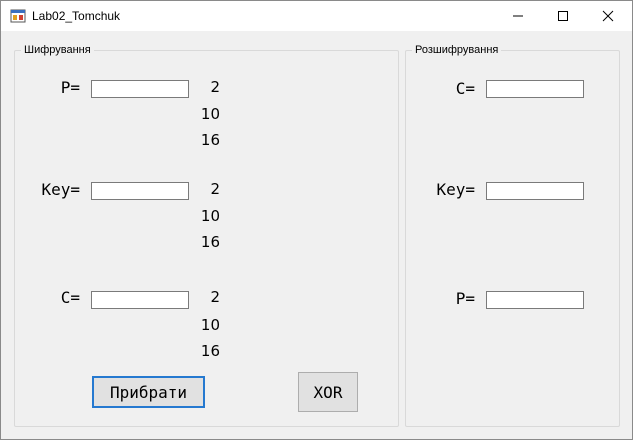  I want to click on enc-c-base-10: 10, so click(210, 325).